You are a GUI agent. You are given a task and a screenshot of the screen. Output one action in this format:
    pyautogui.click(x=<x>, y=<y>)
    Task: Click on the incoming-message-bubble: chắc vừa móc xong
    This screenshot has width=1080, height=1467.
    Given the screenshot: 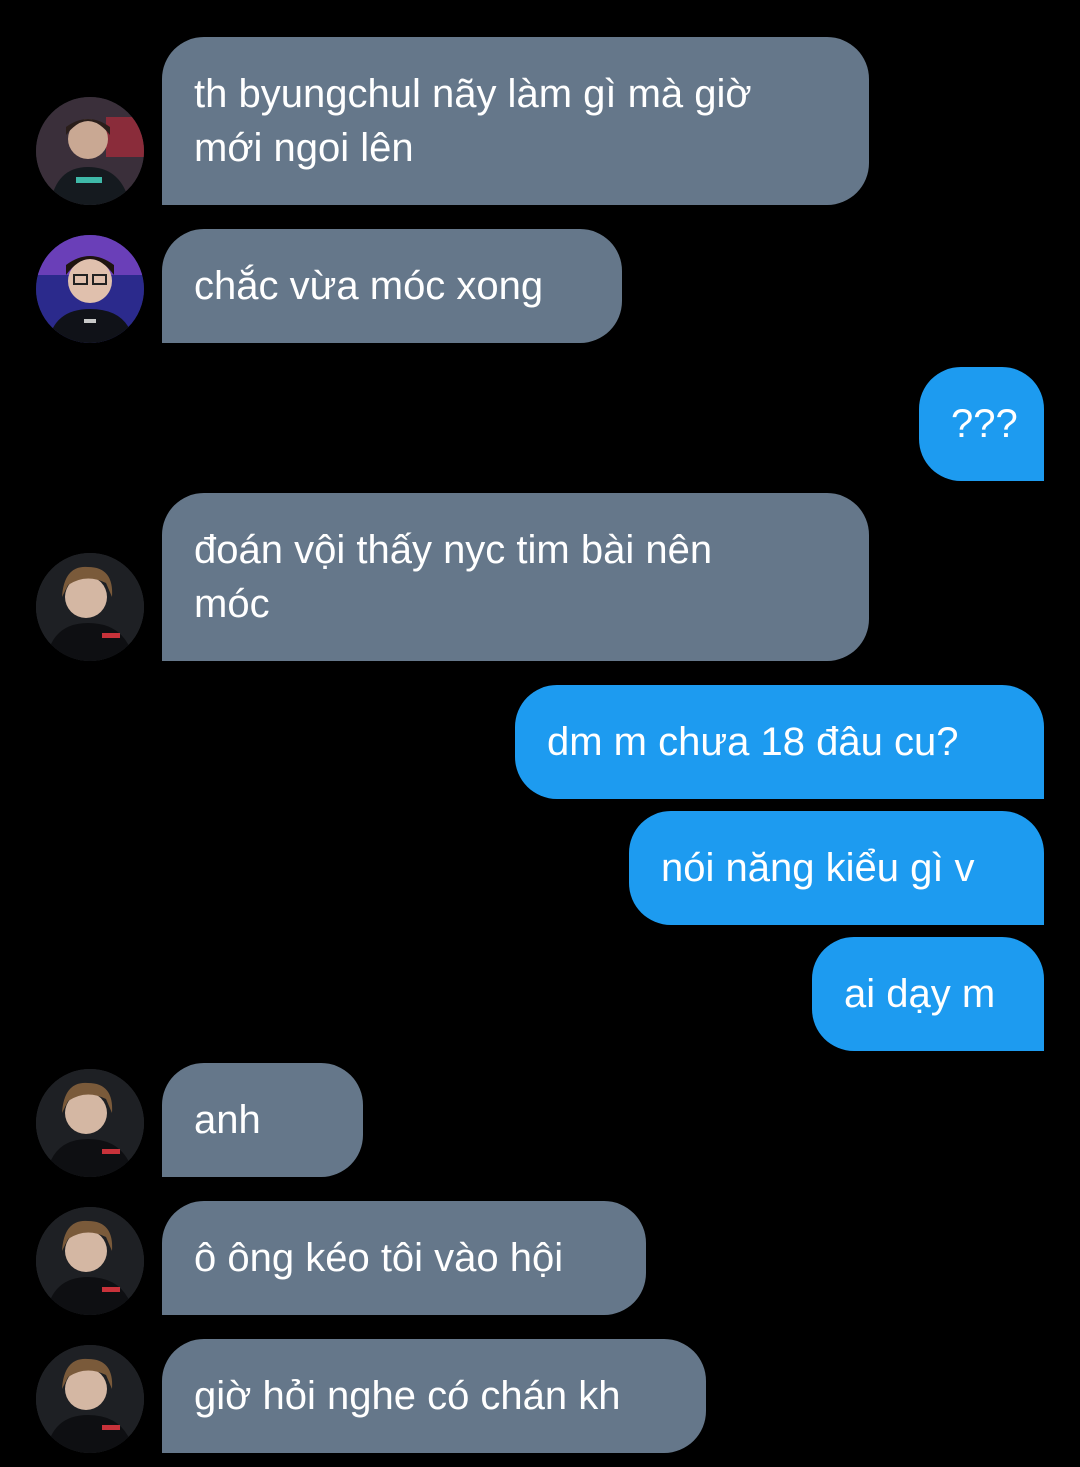 What is the action you would take?
    pyautogui.click(x=392, y=286)
    